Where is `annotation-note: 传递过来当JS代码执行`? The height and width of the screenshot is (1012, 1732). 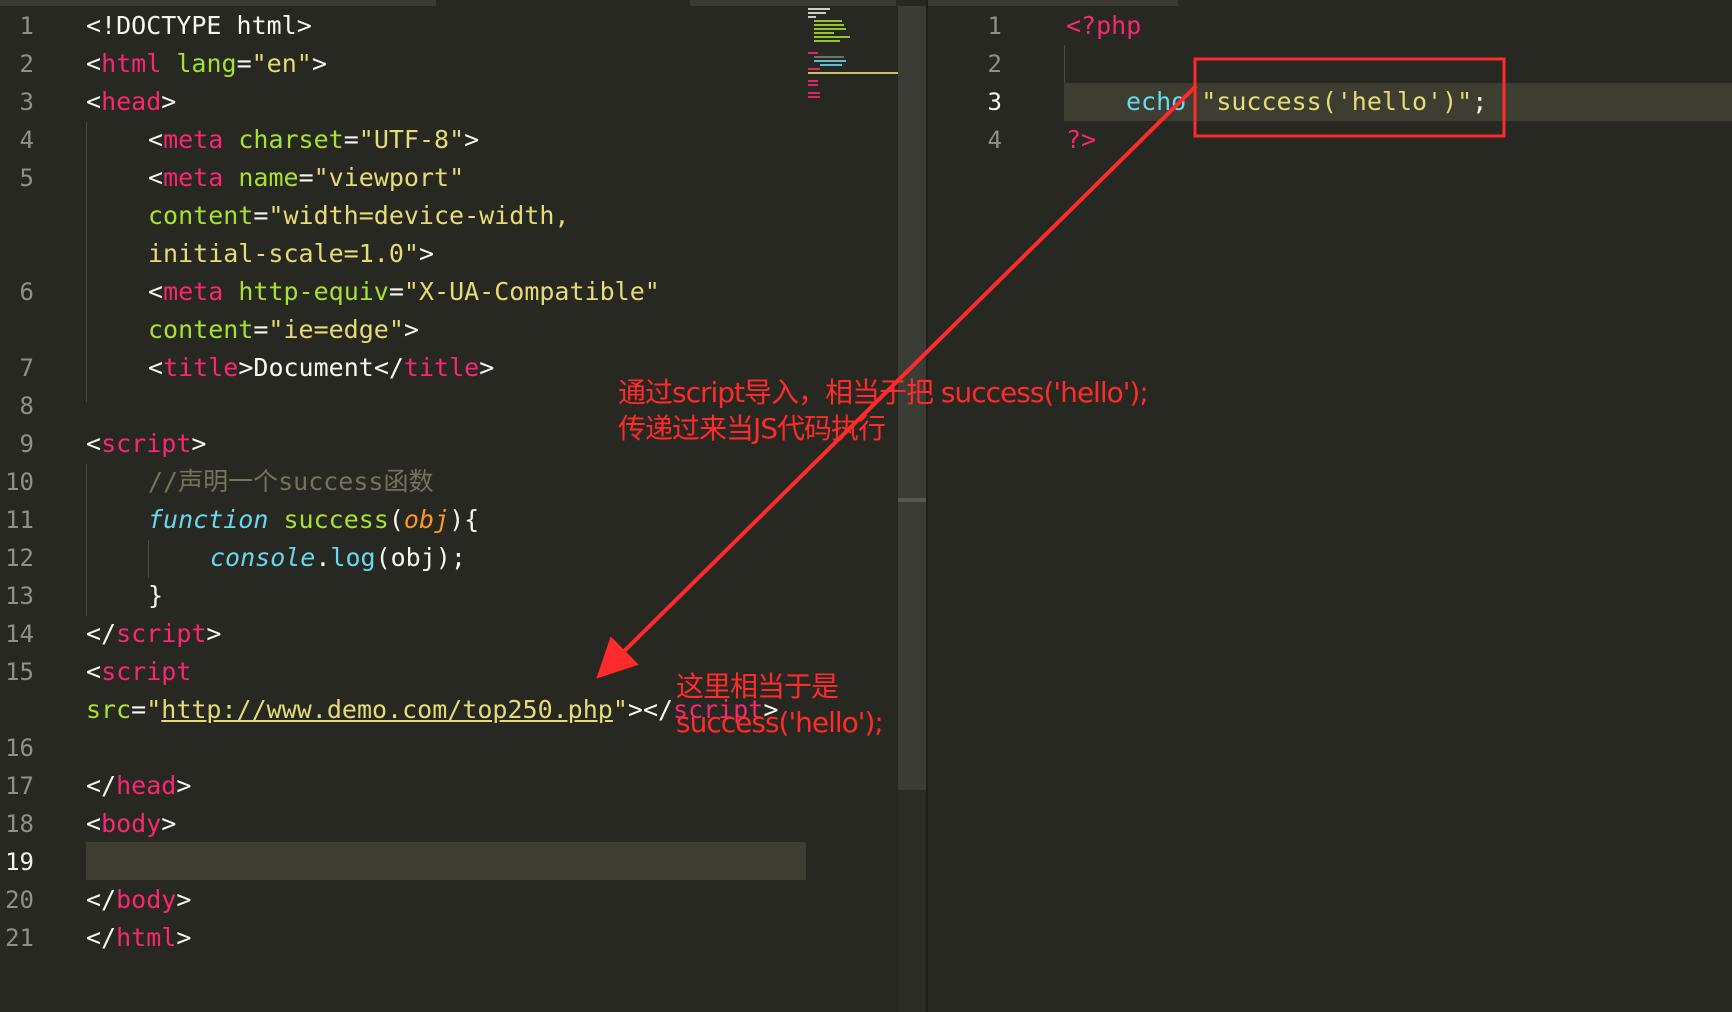 annotation-note: 传递过来当JS代码执行 is located at coordinates (752, 428).